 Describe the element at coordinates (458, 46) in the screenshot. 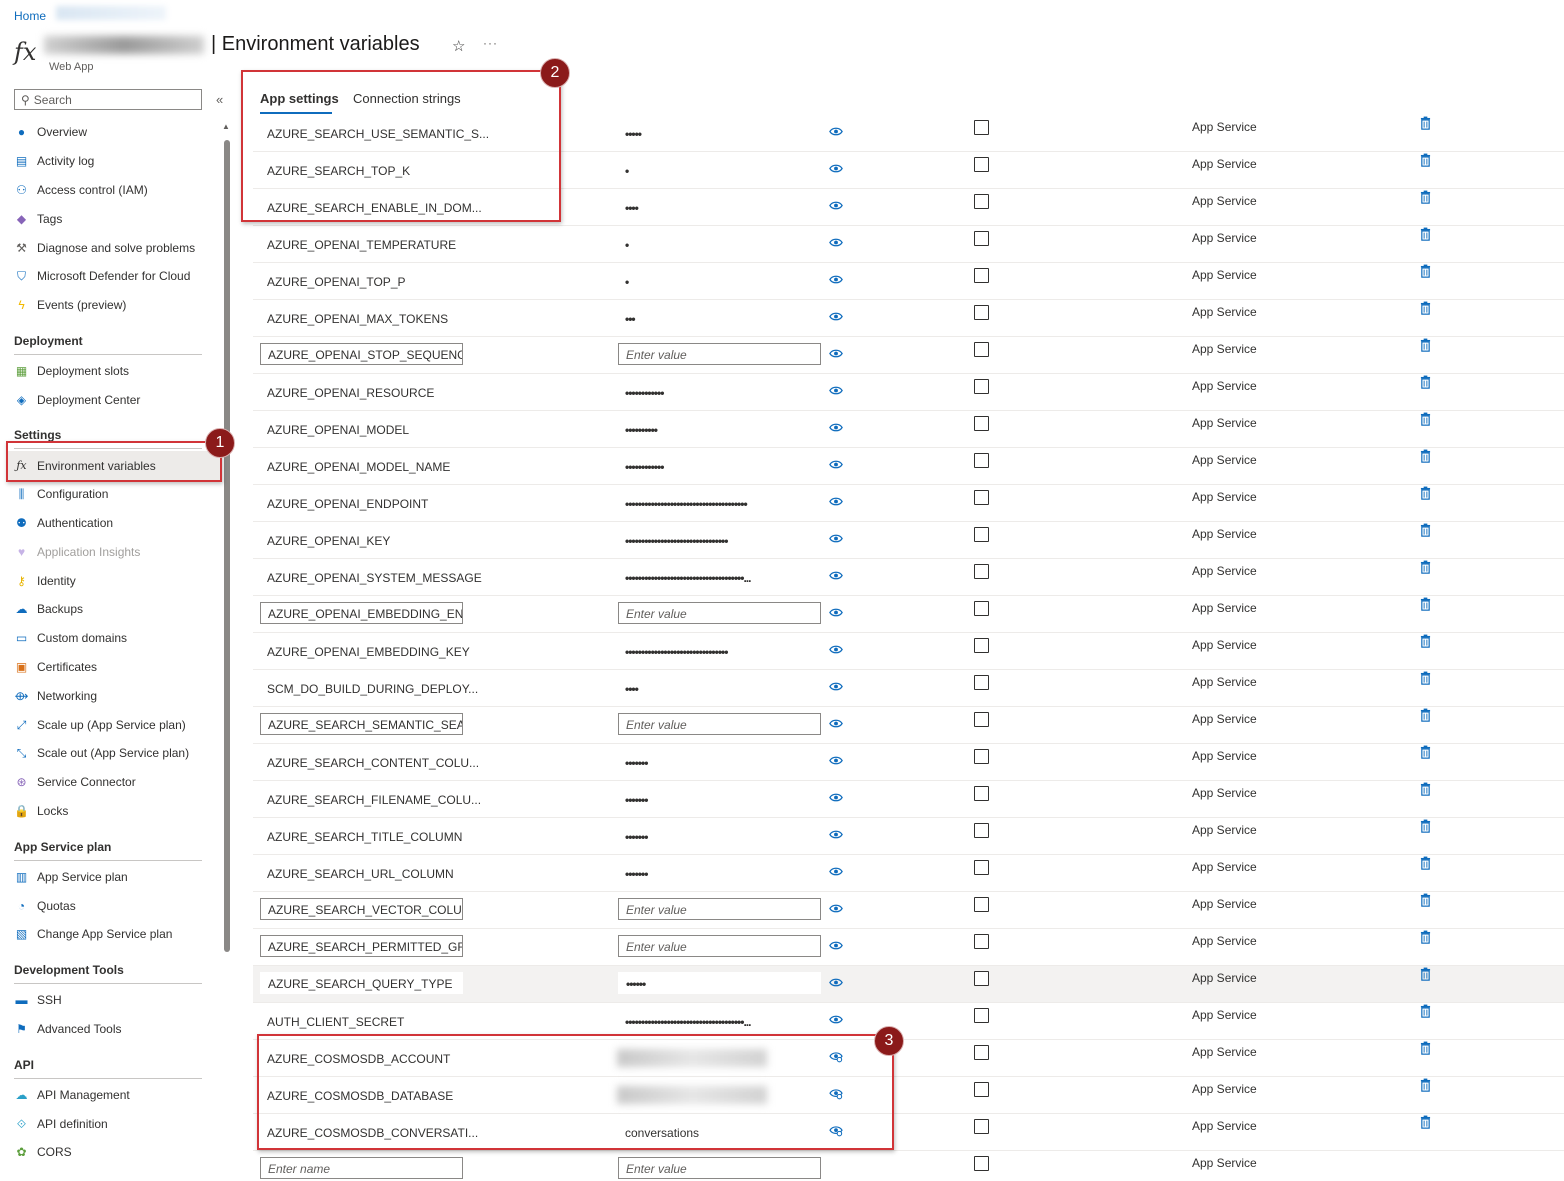

I see `star-icon: ☆` at that location.